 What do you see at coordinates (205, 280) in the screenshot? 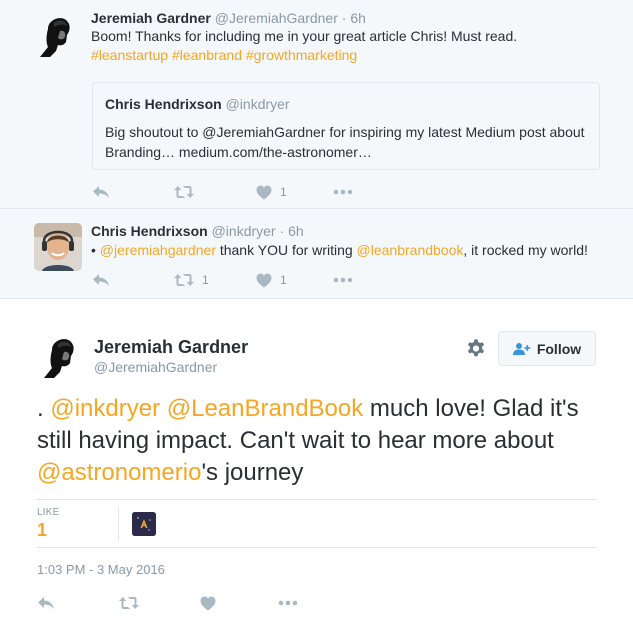
I see `retweet-count: 1` at bounding box center [205, 280].